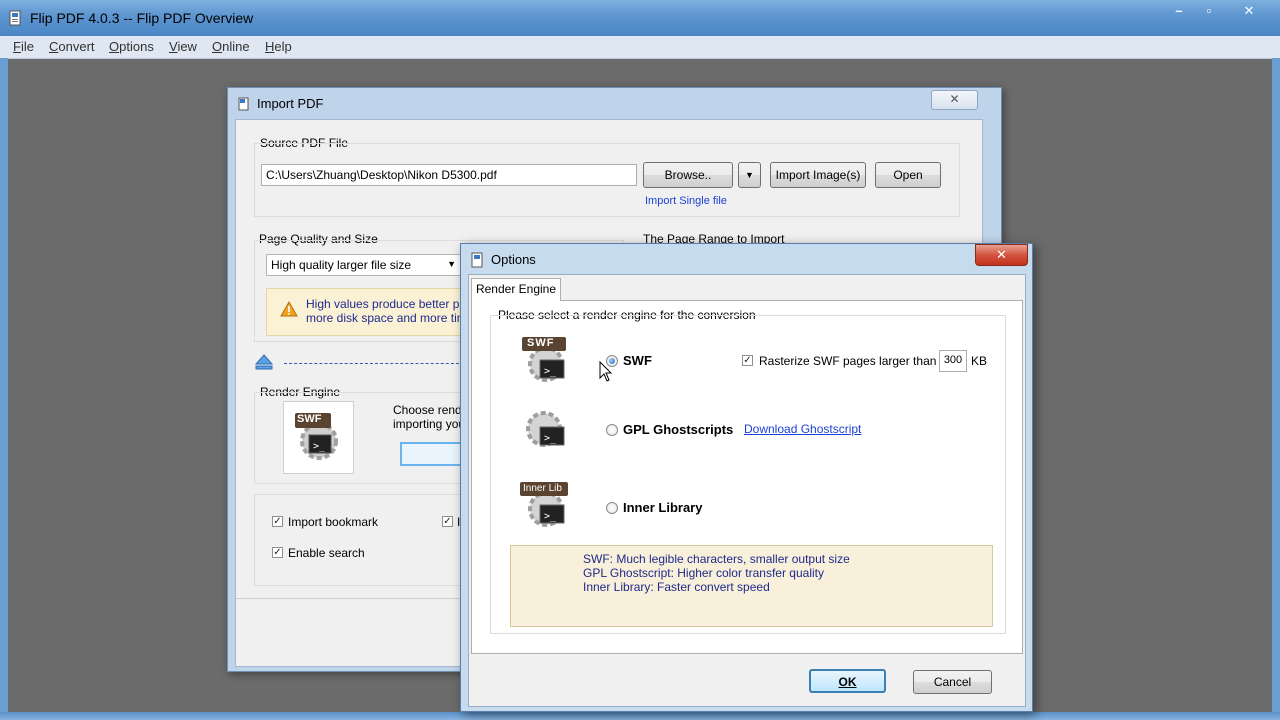 The image size is (1280, 720). What do you see at coordinates (606, 371) in the screenshot?
I see `mouse-cursor-icon` at bounding box center [606, 371].